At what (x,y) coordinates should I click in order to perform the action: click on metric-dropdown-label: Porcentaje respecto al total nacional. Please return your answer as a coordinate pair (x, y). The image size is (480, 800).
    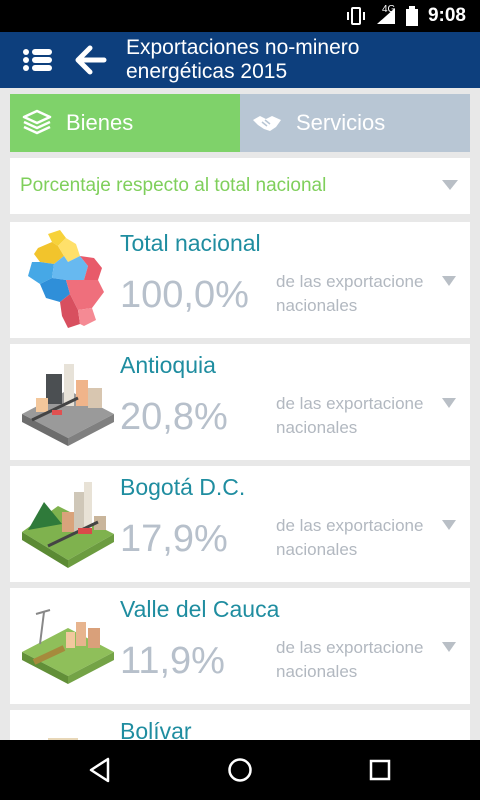
    Looking at the image, I should click on (173, 185).